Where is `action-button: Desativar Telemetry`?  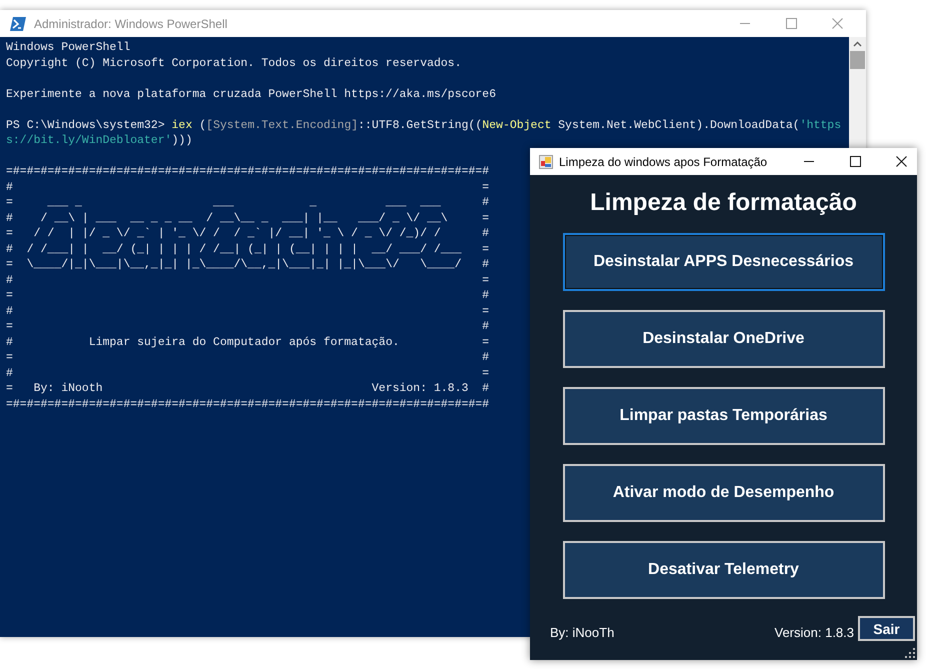
action-button: Desativar Telemetry is located at coordinates (723, 570).